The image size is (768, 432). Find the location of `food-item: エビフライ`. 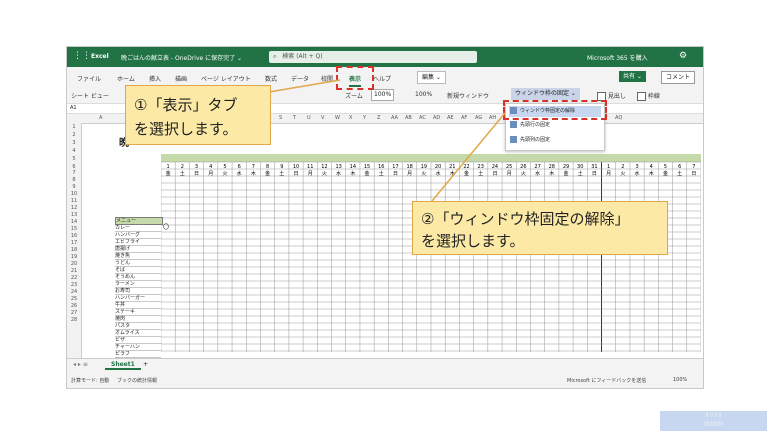

food-item: エビフライ is located at coordinates (138, 242).